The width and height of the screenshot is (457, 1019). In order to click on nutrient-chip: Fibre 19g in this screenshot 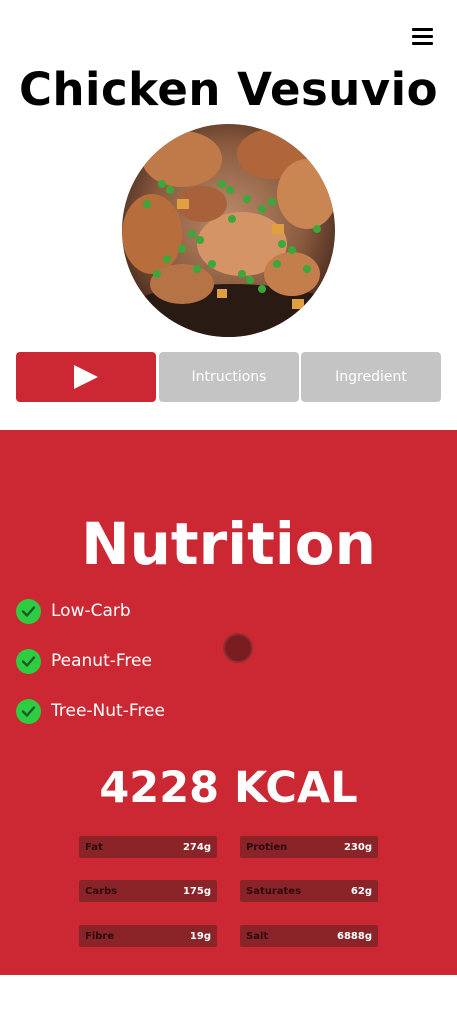, I will do `click(148, 936)`.